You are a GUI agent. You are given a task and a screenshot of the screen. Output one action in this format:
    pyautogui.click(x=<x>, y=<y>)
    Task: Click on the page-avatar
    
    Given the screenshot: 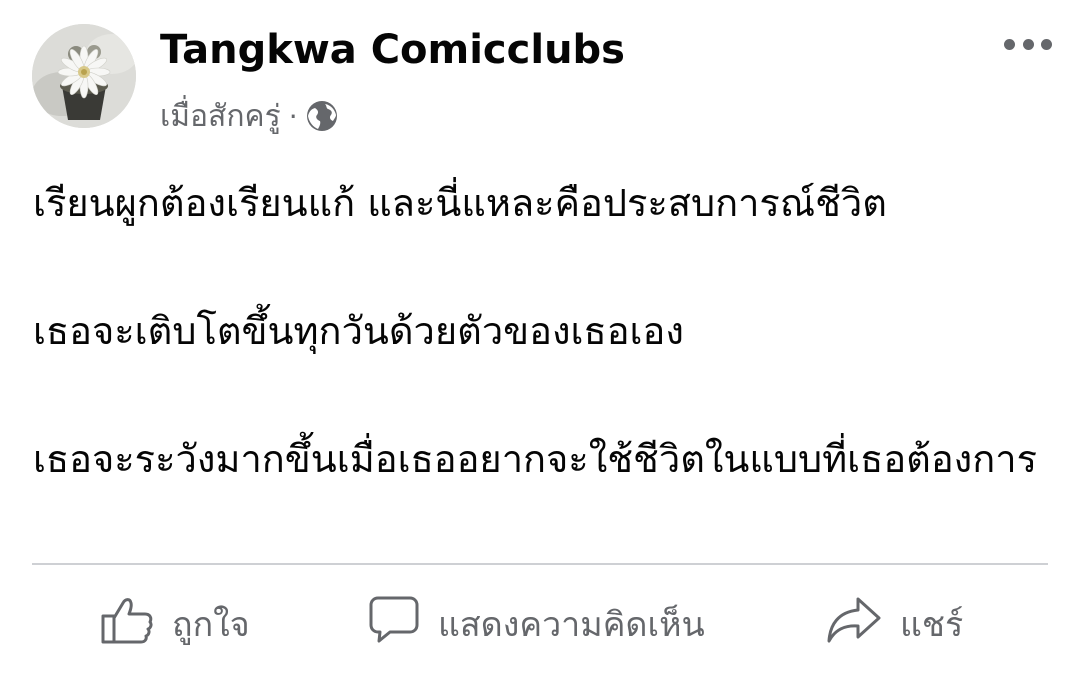 What is the action you would take?
    pyautogui.click(x=84, y=76)
    